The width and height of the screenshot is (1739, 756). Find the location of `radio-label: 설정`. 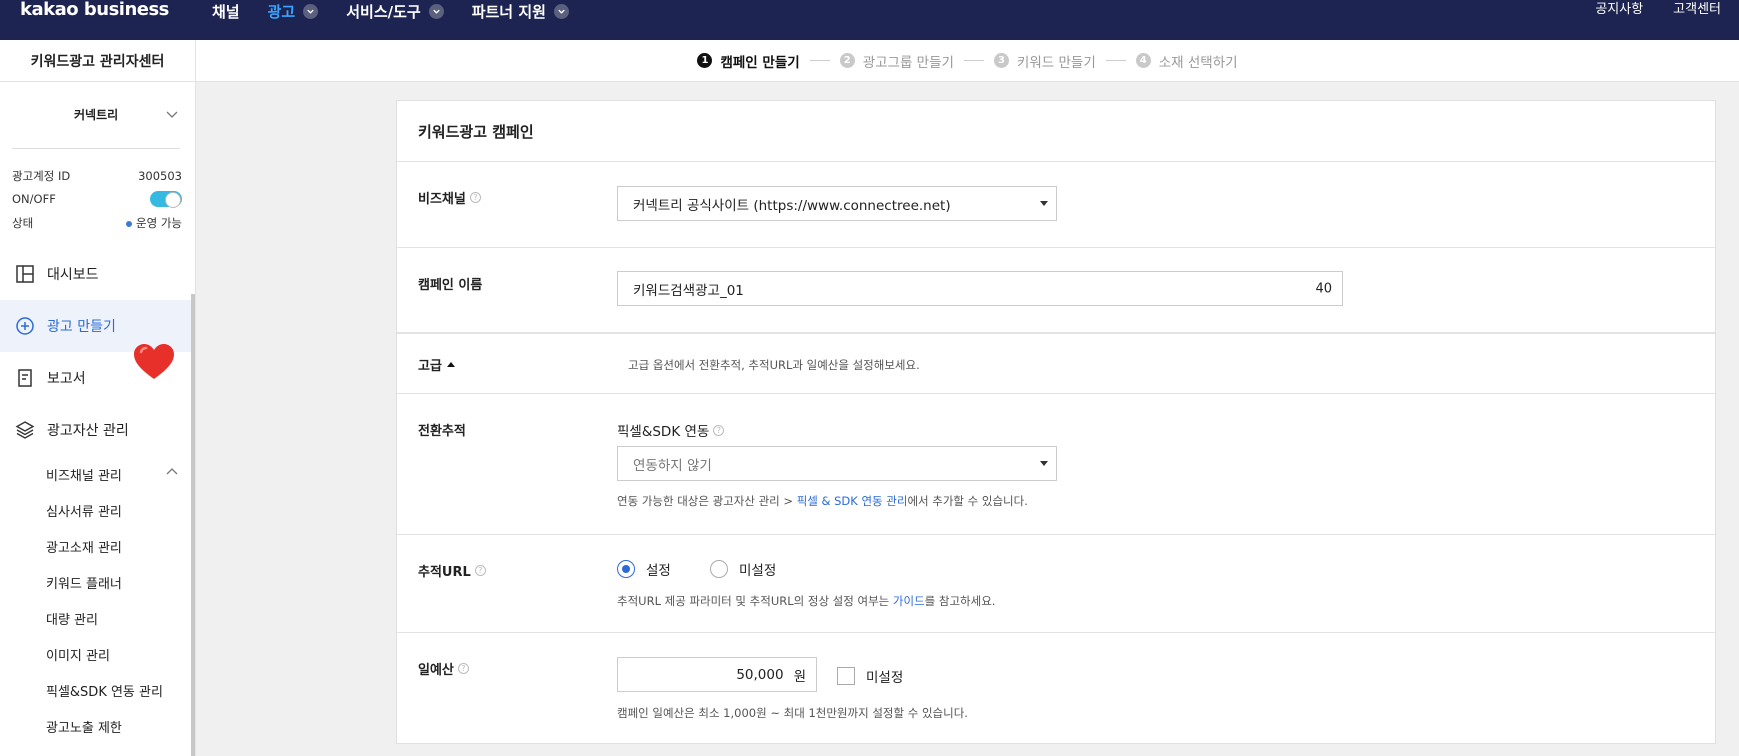

radio-label: 설정 is located at coordinates (658, 571).